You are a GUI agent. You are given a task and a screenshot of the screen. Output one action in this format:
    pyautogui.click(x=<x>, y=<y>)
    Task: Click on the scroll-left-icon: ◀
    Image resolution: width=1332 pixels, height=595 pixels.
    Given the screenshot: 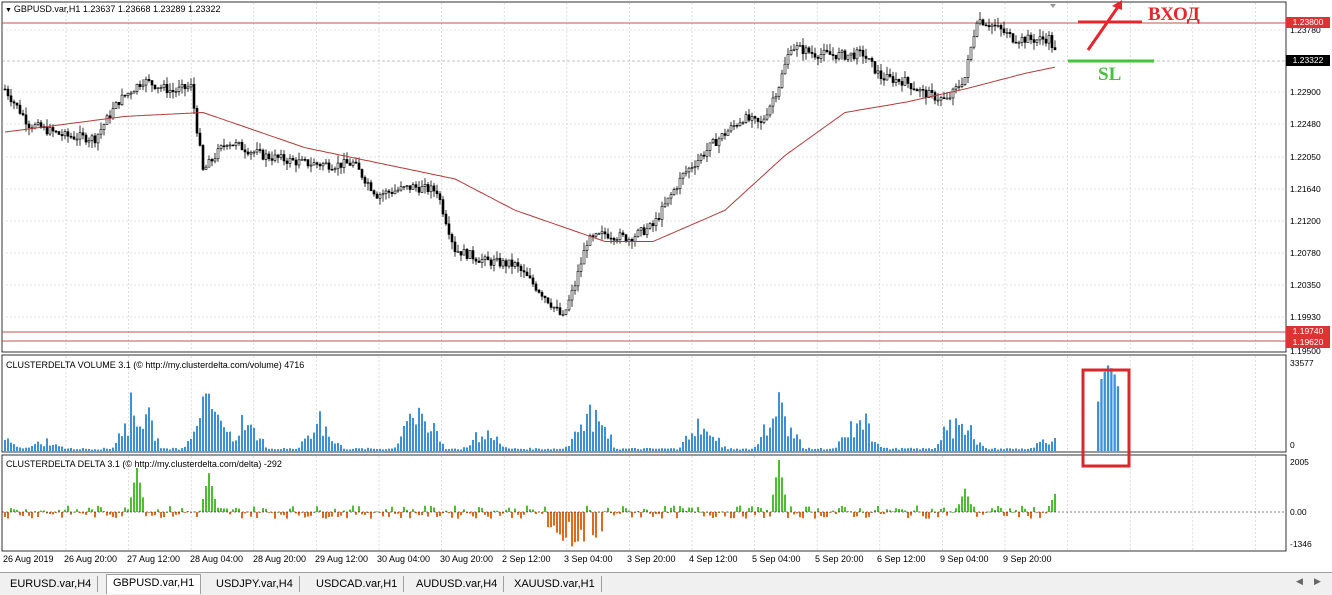 What is the action you would take?
    pyautogui.click(x=1299, y=581)
    